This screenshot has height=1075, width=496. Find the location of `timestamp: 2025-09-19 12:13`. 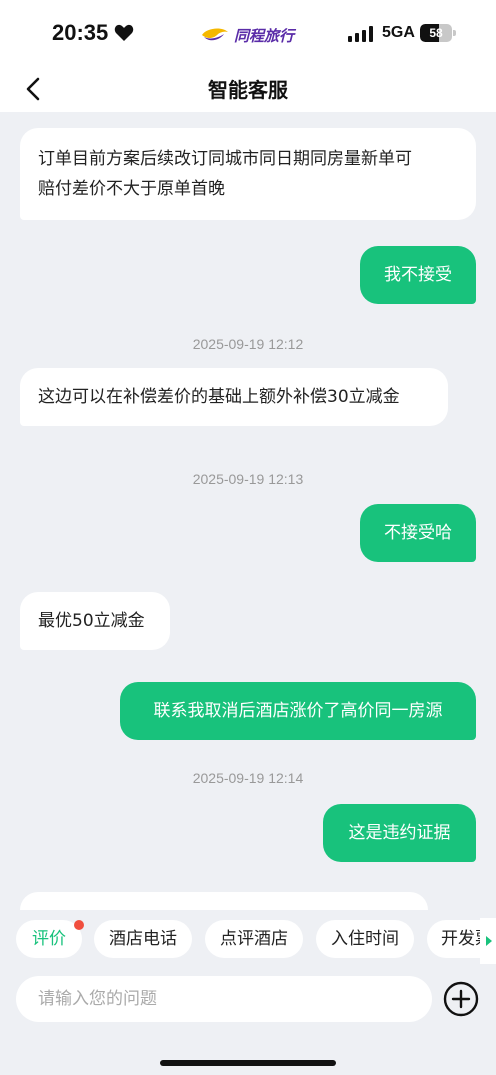

timestamp: 2025-09-19 12:13 is located at coordinates (248, 479).